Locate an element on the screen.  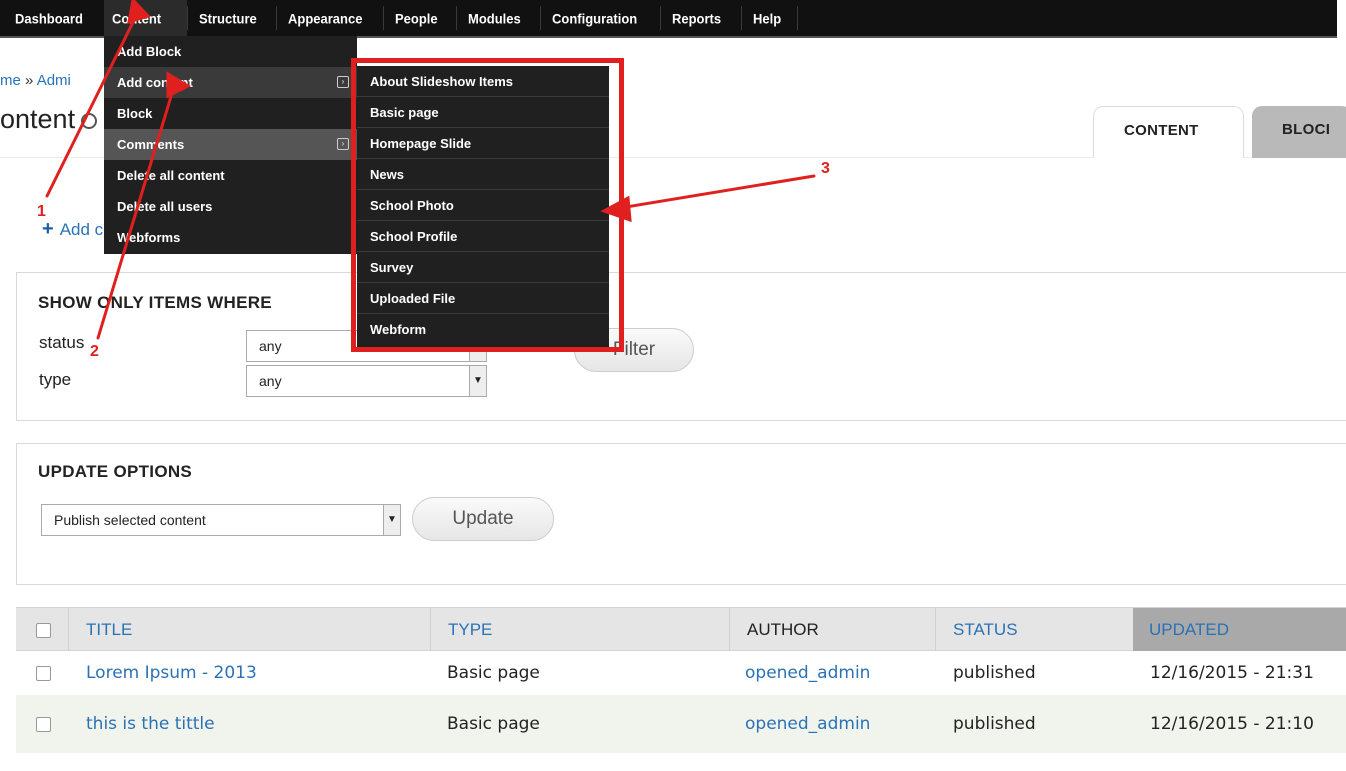
header-type: TYPE is located at coordinates (470, 630).